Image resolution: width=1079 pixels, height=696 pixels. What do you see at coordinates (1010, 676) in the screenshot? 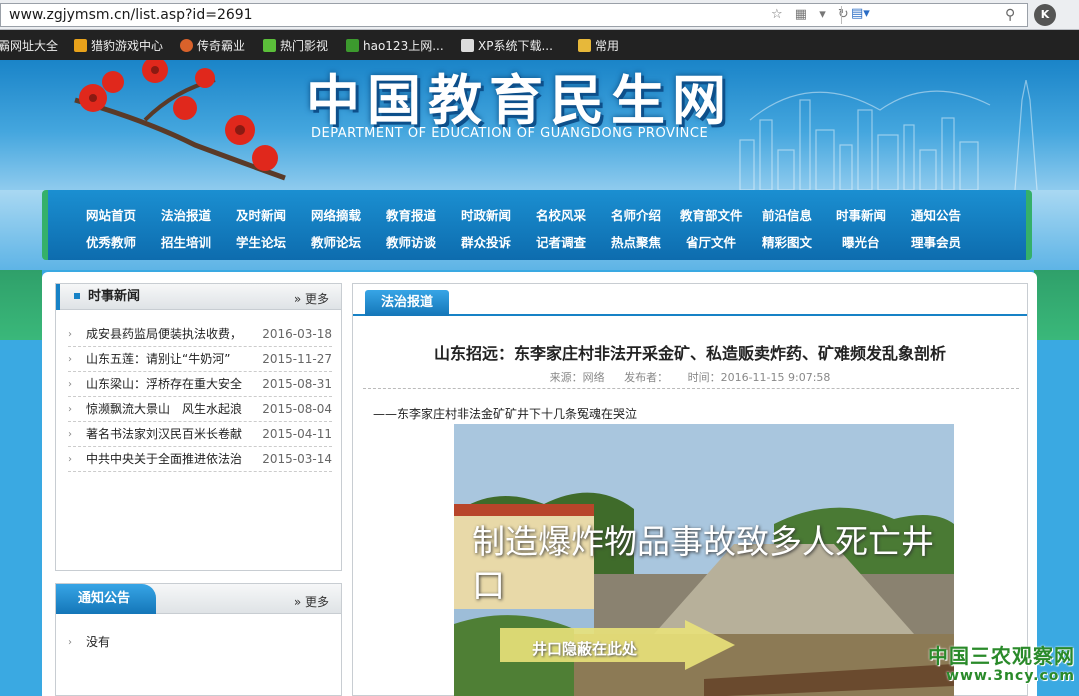
I see `watermark-url: www.3ncy.com` at bounding box center [1010, 676].